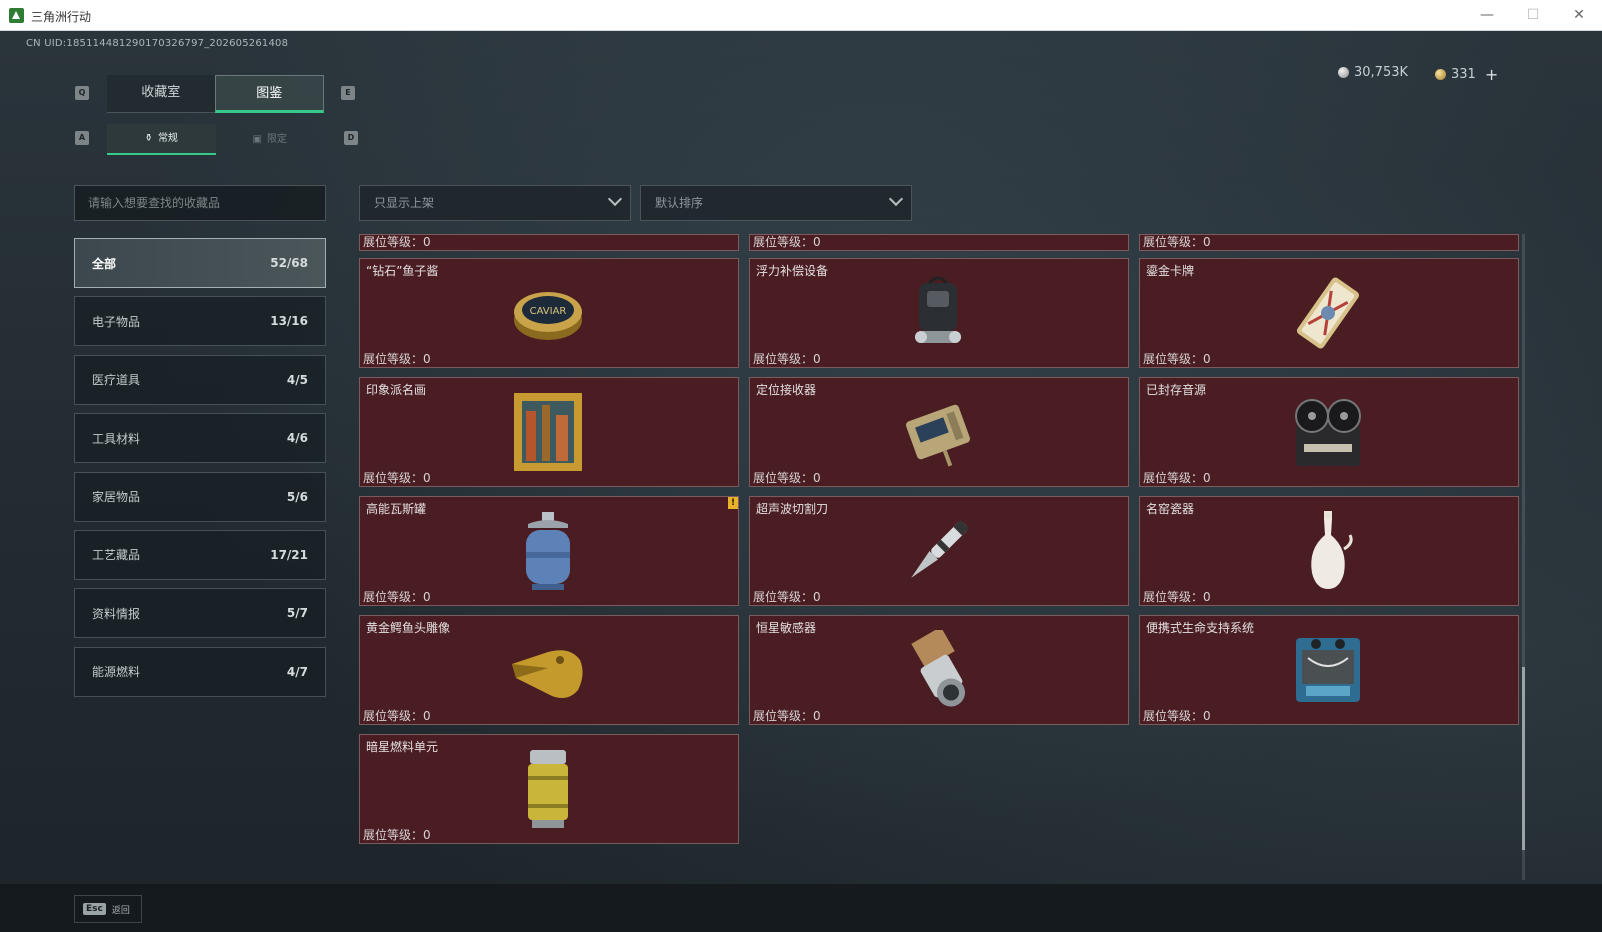 This screenshot has width=1602, height=932. I want to click on maximize-button: ☐, so click(1533, 15).